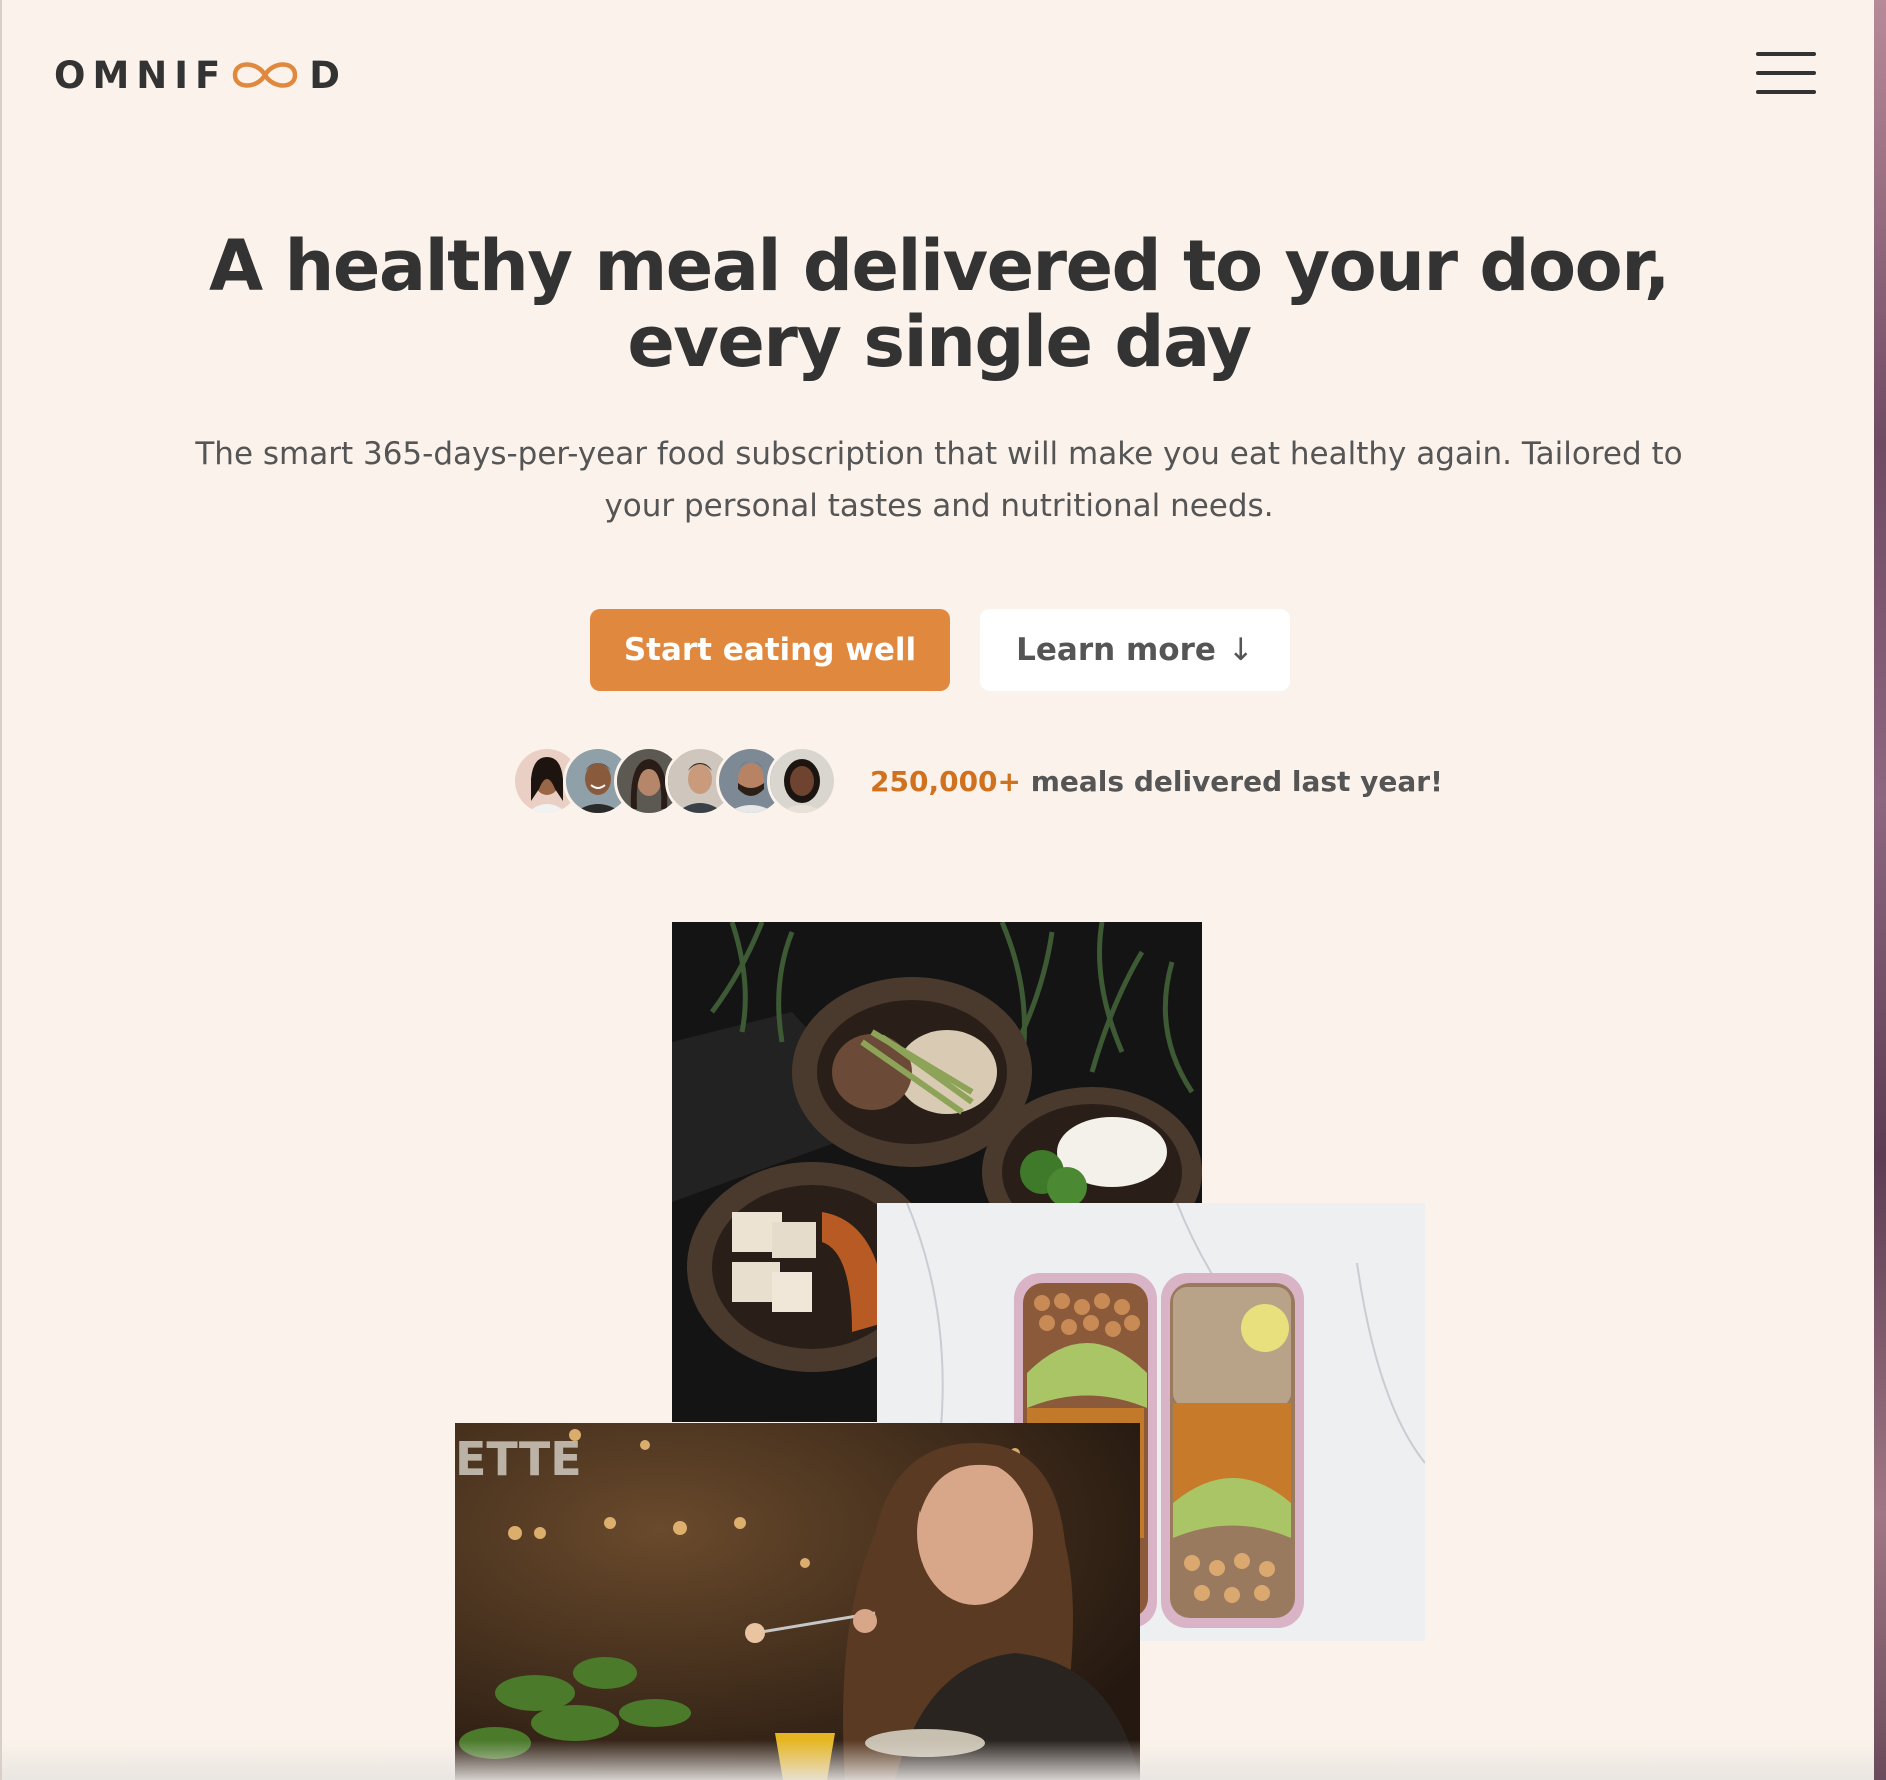 The height and width of the screenshot is (1780, 1886). What do you see at coordinates (945, 781) in the screenshot?
I see `meals-delivered-count: 250,000+` at bounding box center [945, 781].